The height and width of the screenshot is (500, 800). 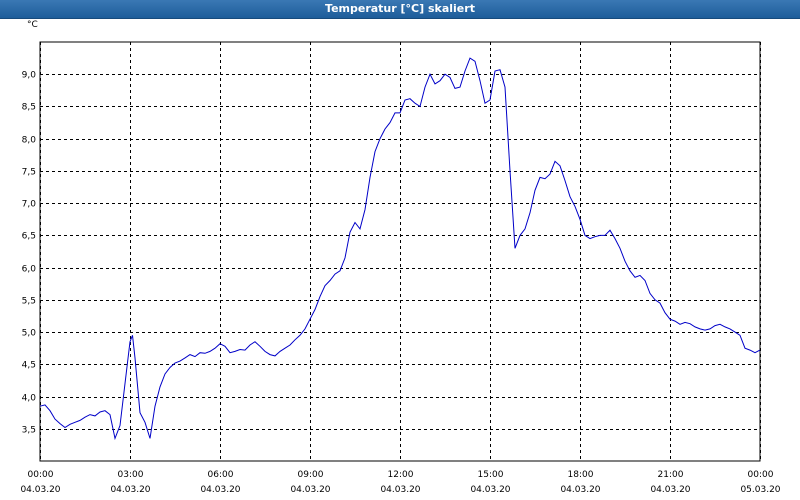 I want to click on x-tick-time: 09:00, so click(x=311, y=475).